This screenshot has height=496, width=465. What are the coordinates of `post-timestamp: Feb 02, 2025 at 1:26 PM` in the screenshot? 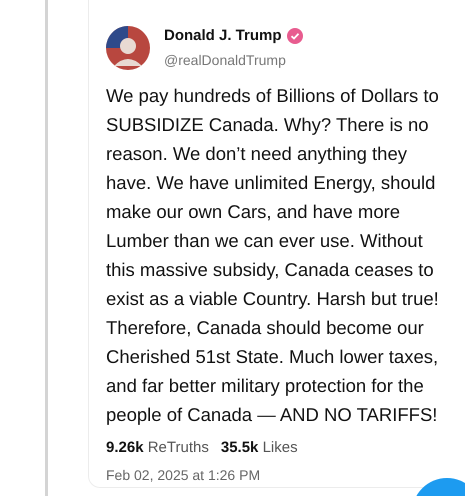 It's located at (184, 475).